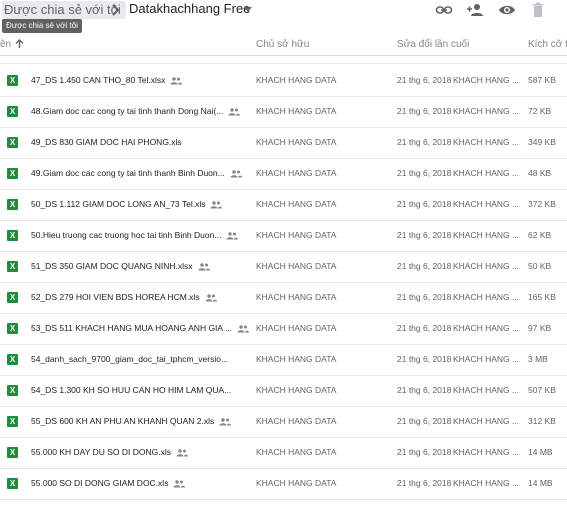  Describe the element at coordinates (538, 359) in the screenshot. I see `file-size: 3 MB` at that location.